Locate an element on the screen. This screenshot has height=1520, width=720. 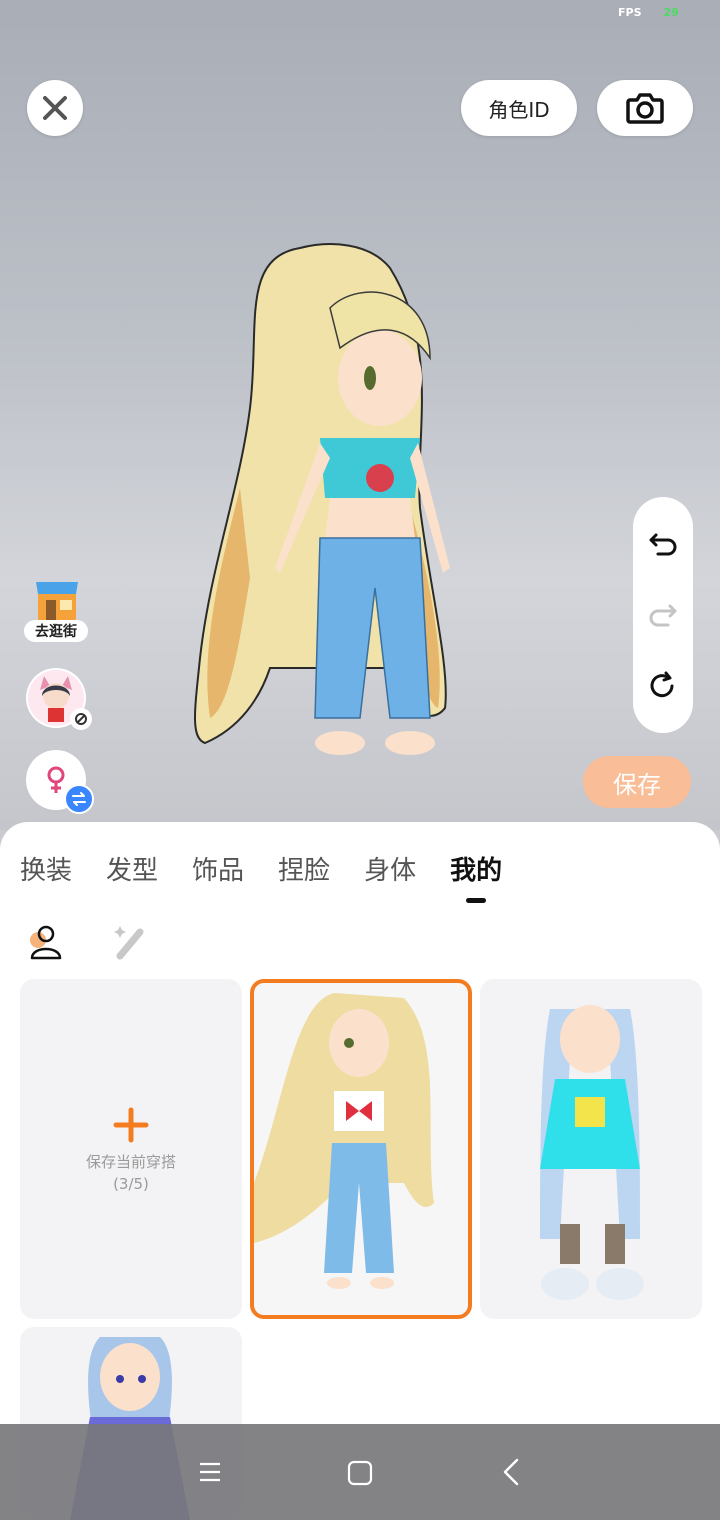
reset-icon is located at coordinates (663, 686).